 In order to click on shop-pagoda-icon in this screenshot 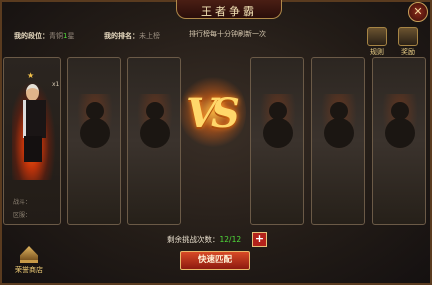, I will do `click(29, 254)`.